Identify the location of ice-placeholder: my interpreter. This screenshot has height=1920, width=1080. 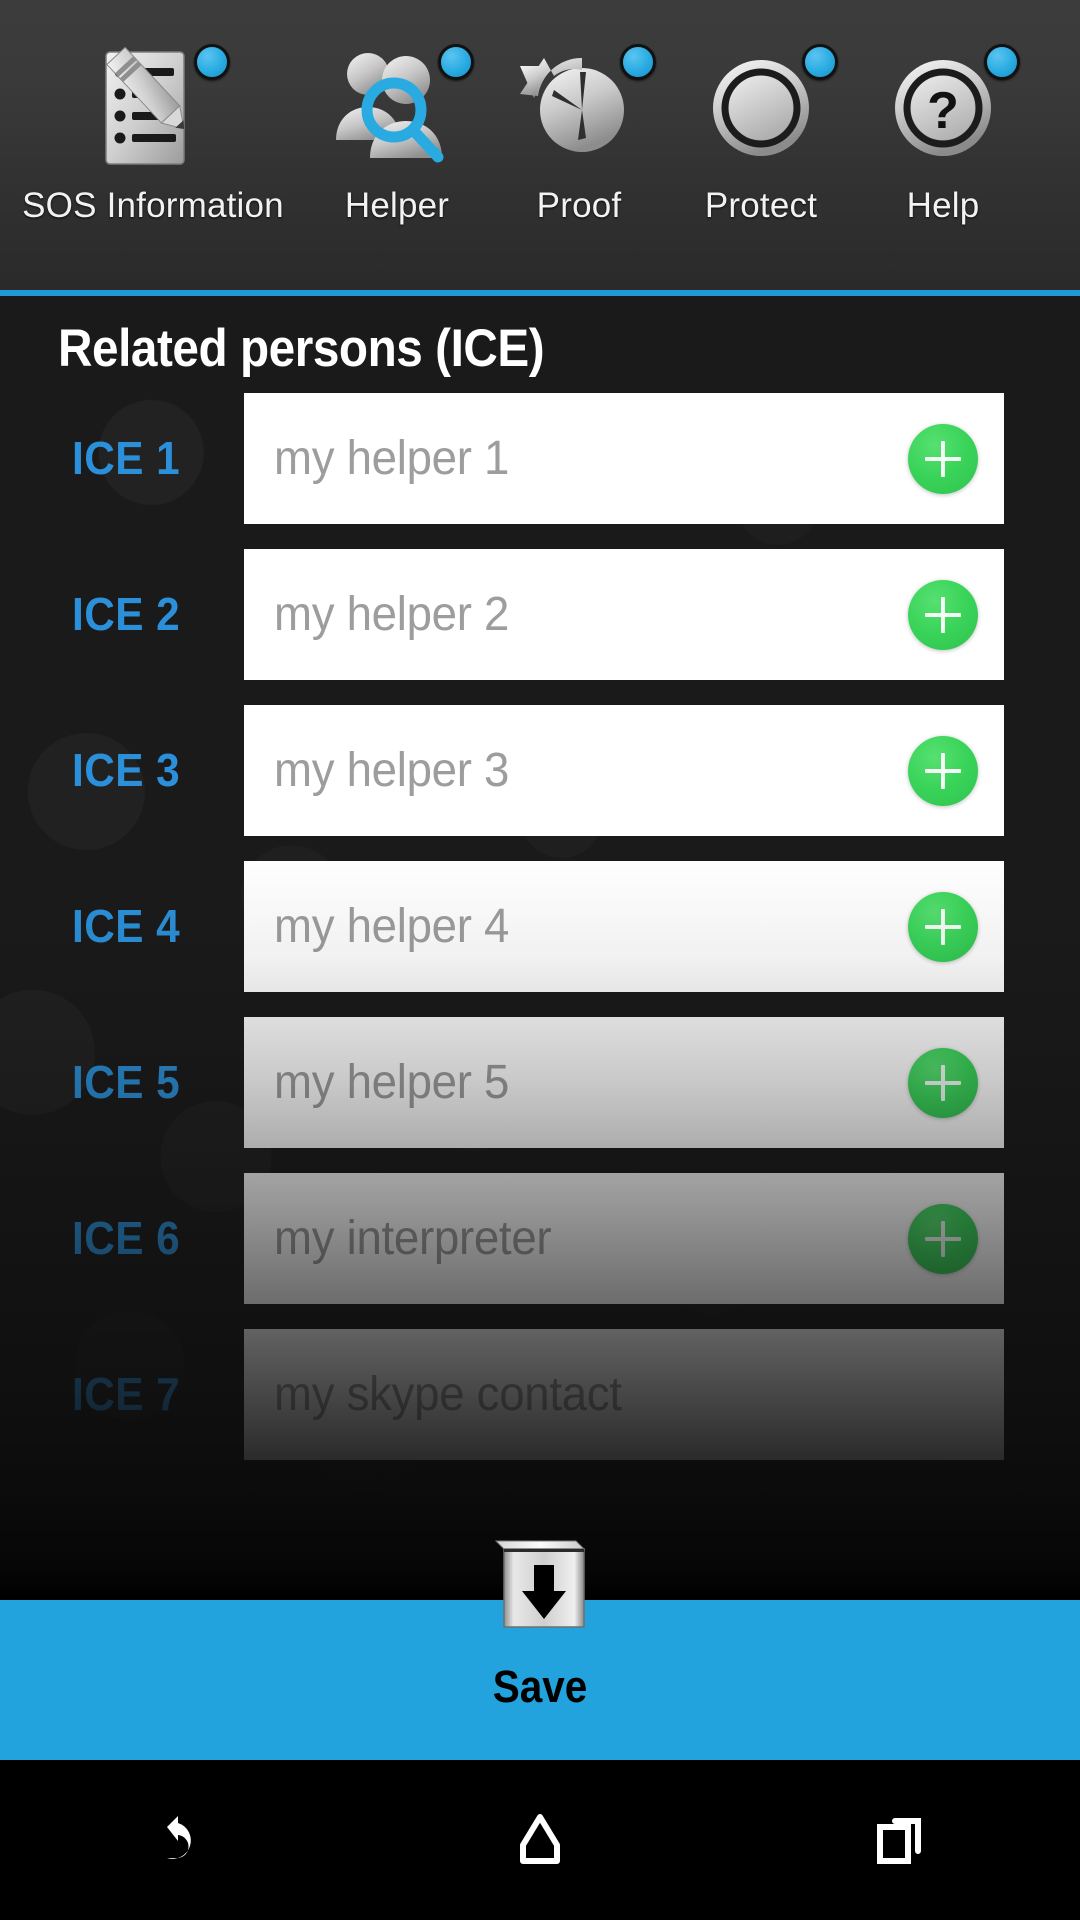
(413, 1238).